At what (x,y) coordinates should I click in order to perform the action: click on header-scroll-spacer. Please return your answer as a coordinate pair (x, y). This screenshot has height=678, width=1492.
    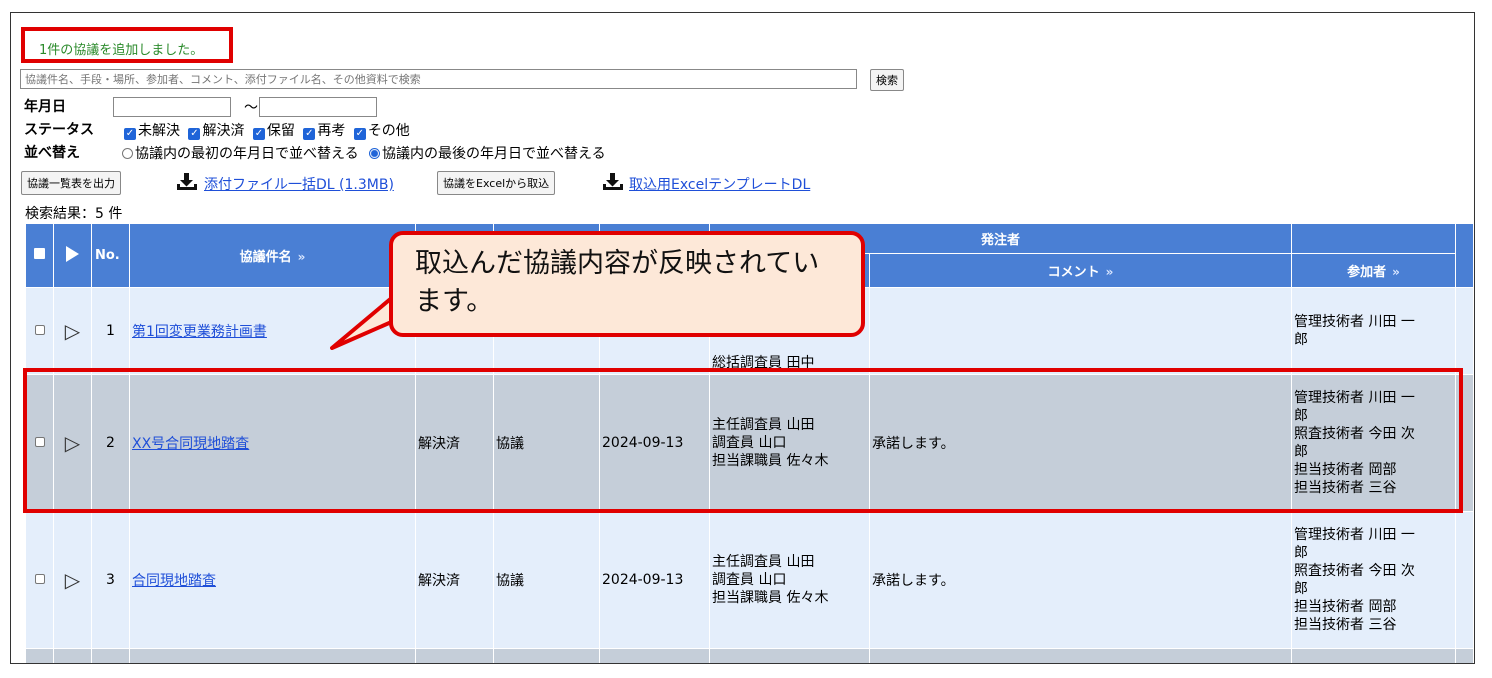
    Looking at the image, I should click on (1464, 255).